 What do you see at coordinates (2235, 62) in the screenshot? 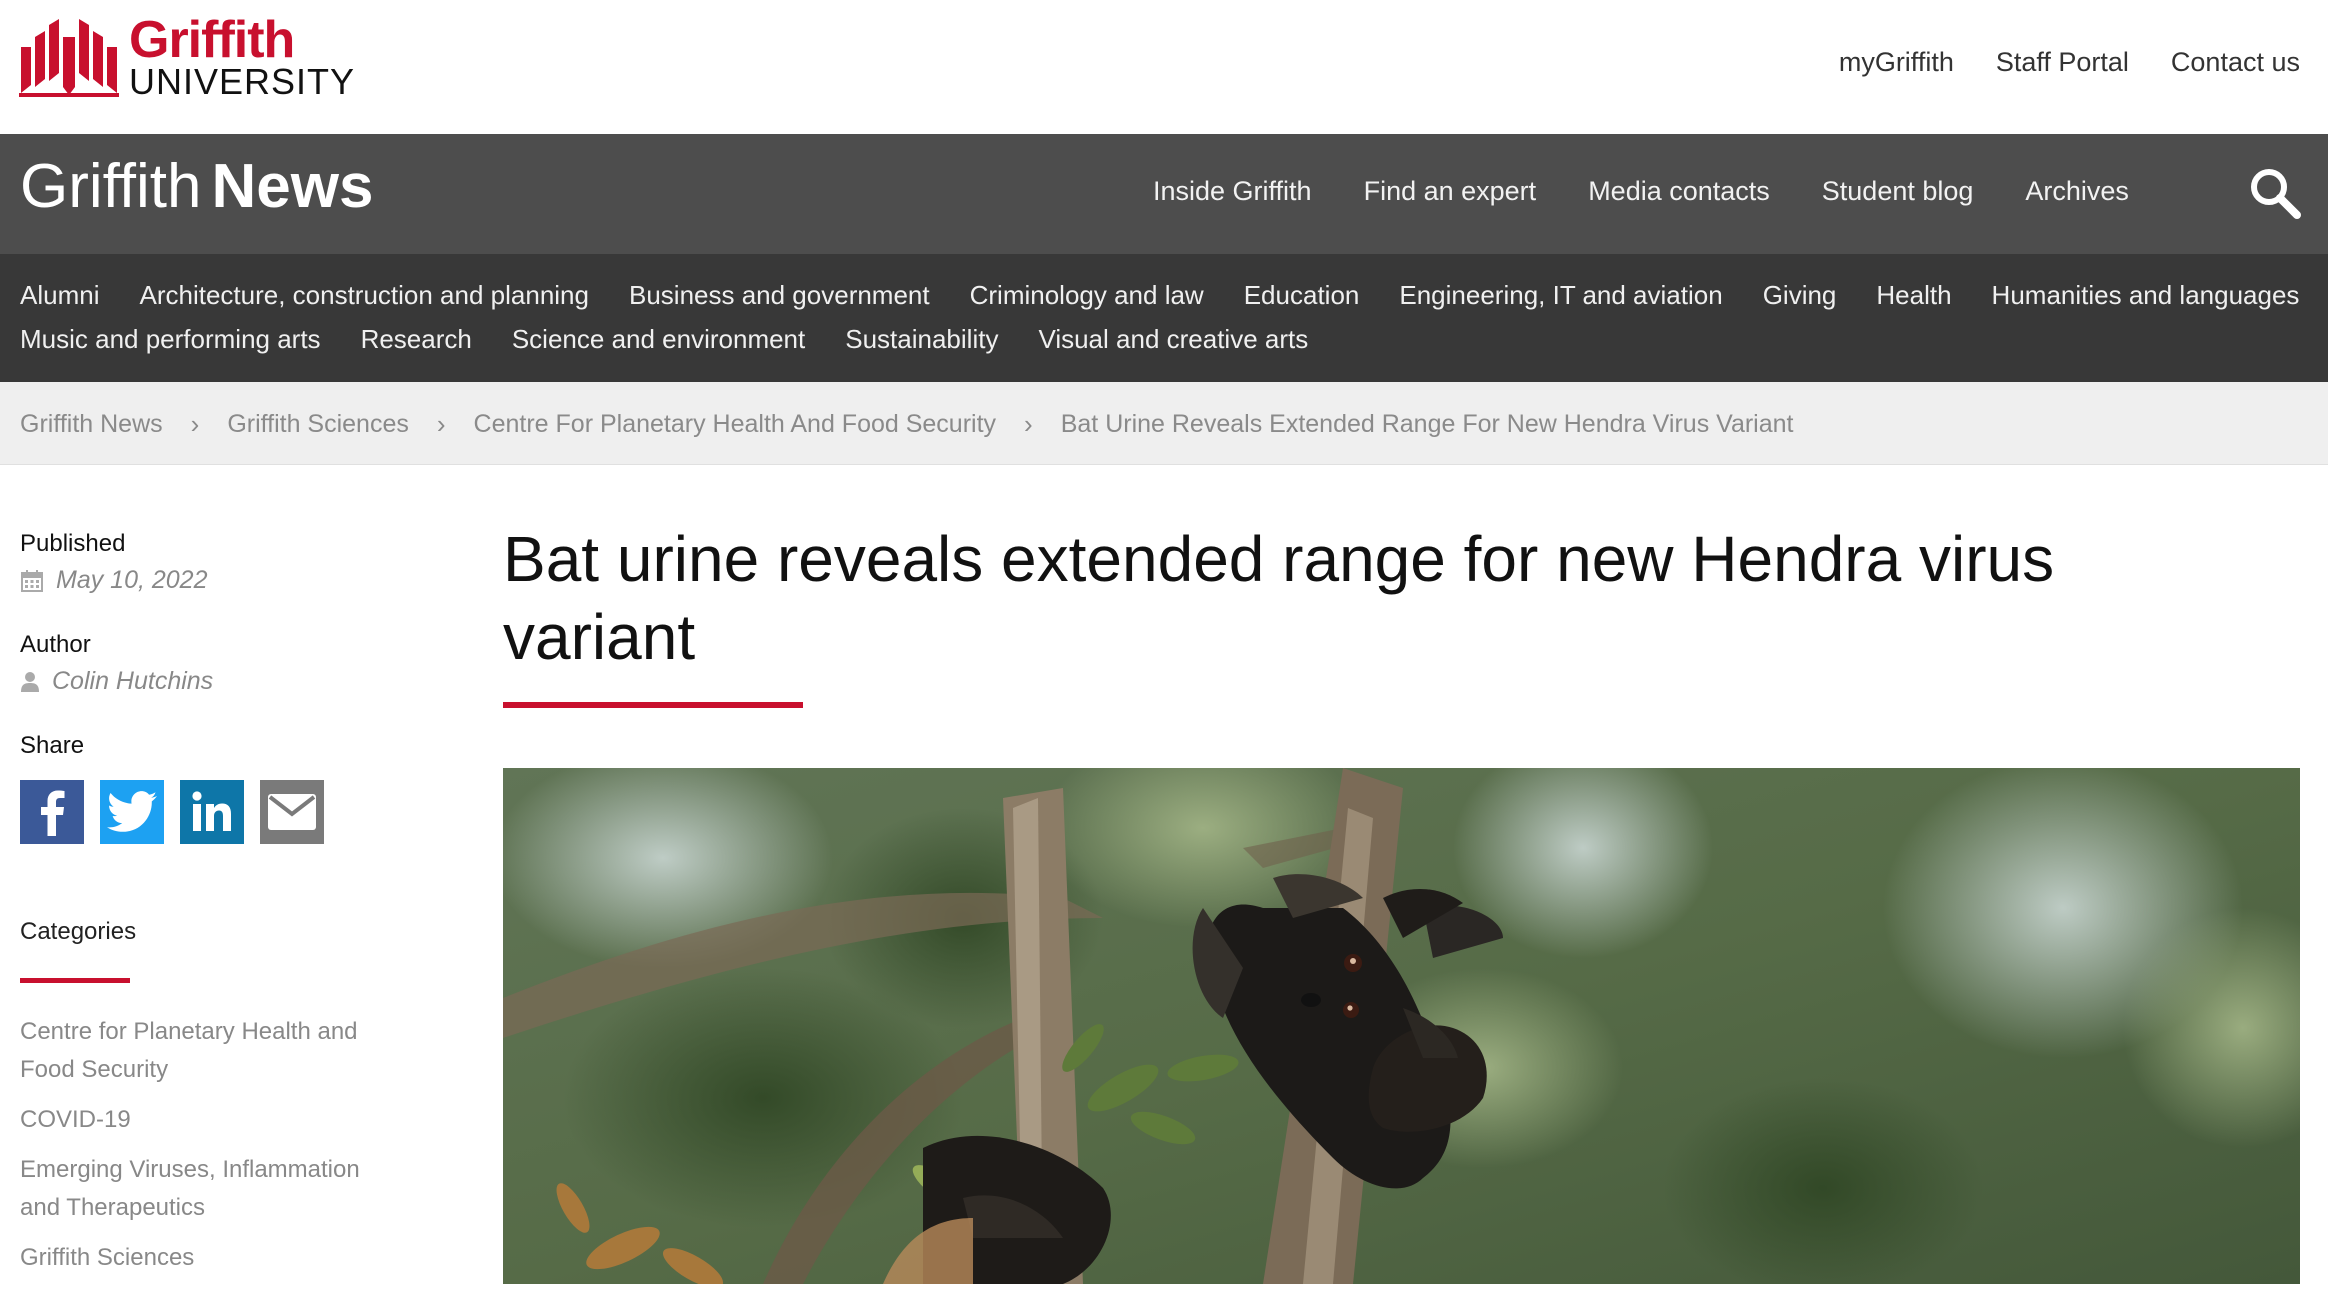
I see `util-link-contact-us: Contact us` at bounding box center [2235, 62].